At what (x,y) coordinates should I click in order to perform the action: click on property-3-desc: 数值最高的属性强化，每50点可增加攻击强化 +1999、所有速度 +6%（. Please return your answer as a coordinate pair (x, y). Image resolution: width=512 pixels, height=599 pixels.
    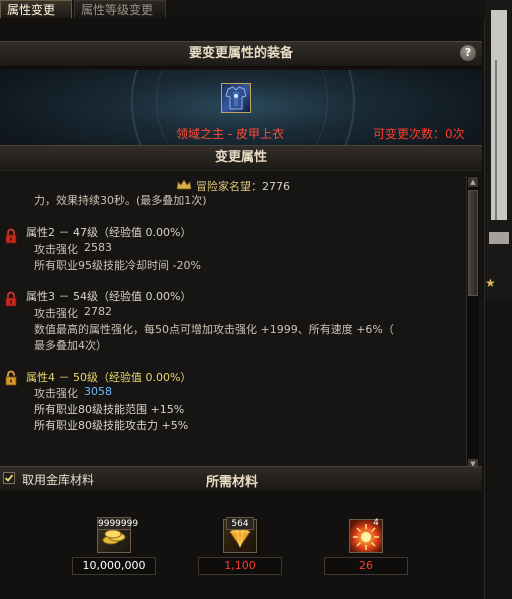
    Looking at the image, I should click on (214, 329).